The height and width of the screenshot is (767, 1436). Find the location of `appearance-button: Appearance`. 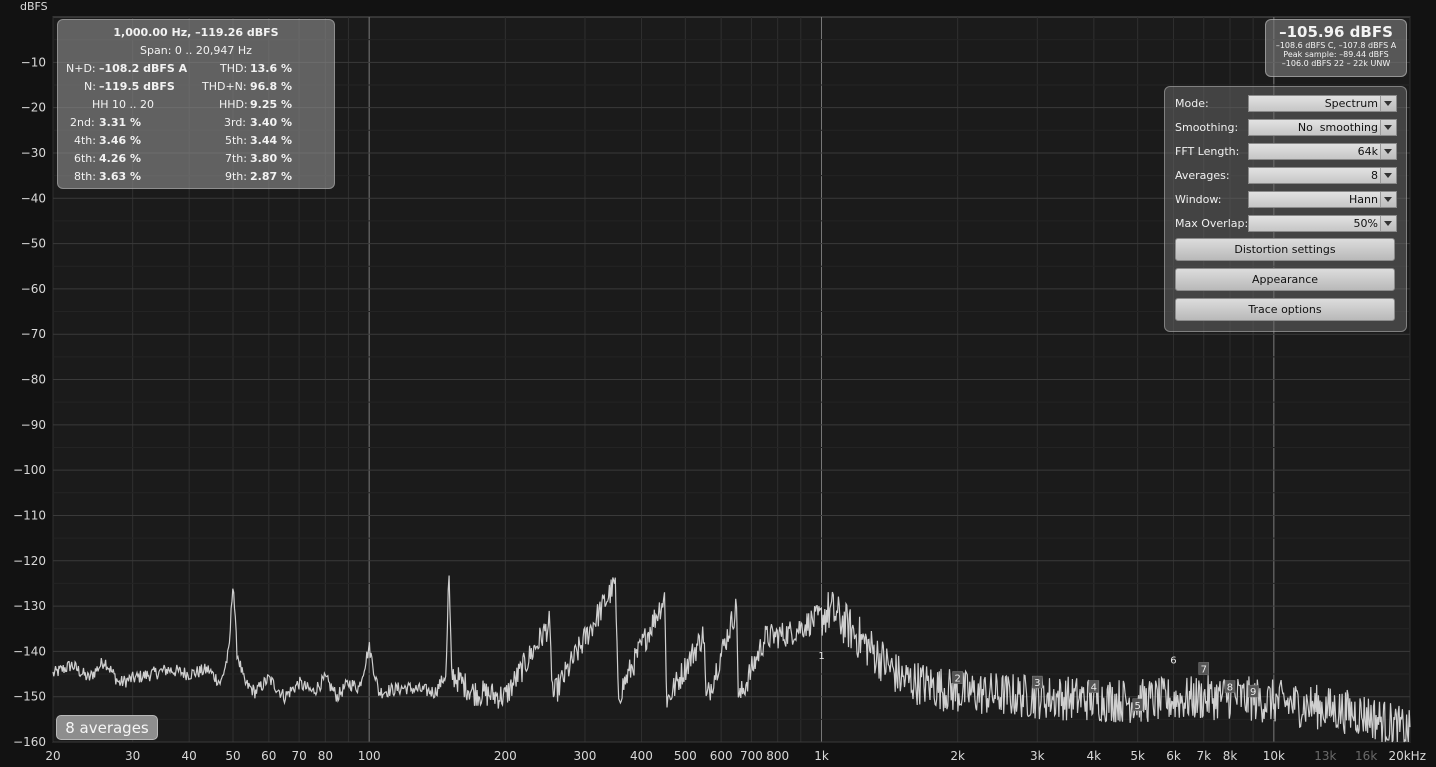

appearance-button: Appearance is located at coordinates (1285, 279).